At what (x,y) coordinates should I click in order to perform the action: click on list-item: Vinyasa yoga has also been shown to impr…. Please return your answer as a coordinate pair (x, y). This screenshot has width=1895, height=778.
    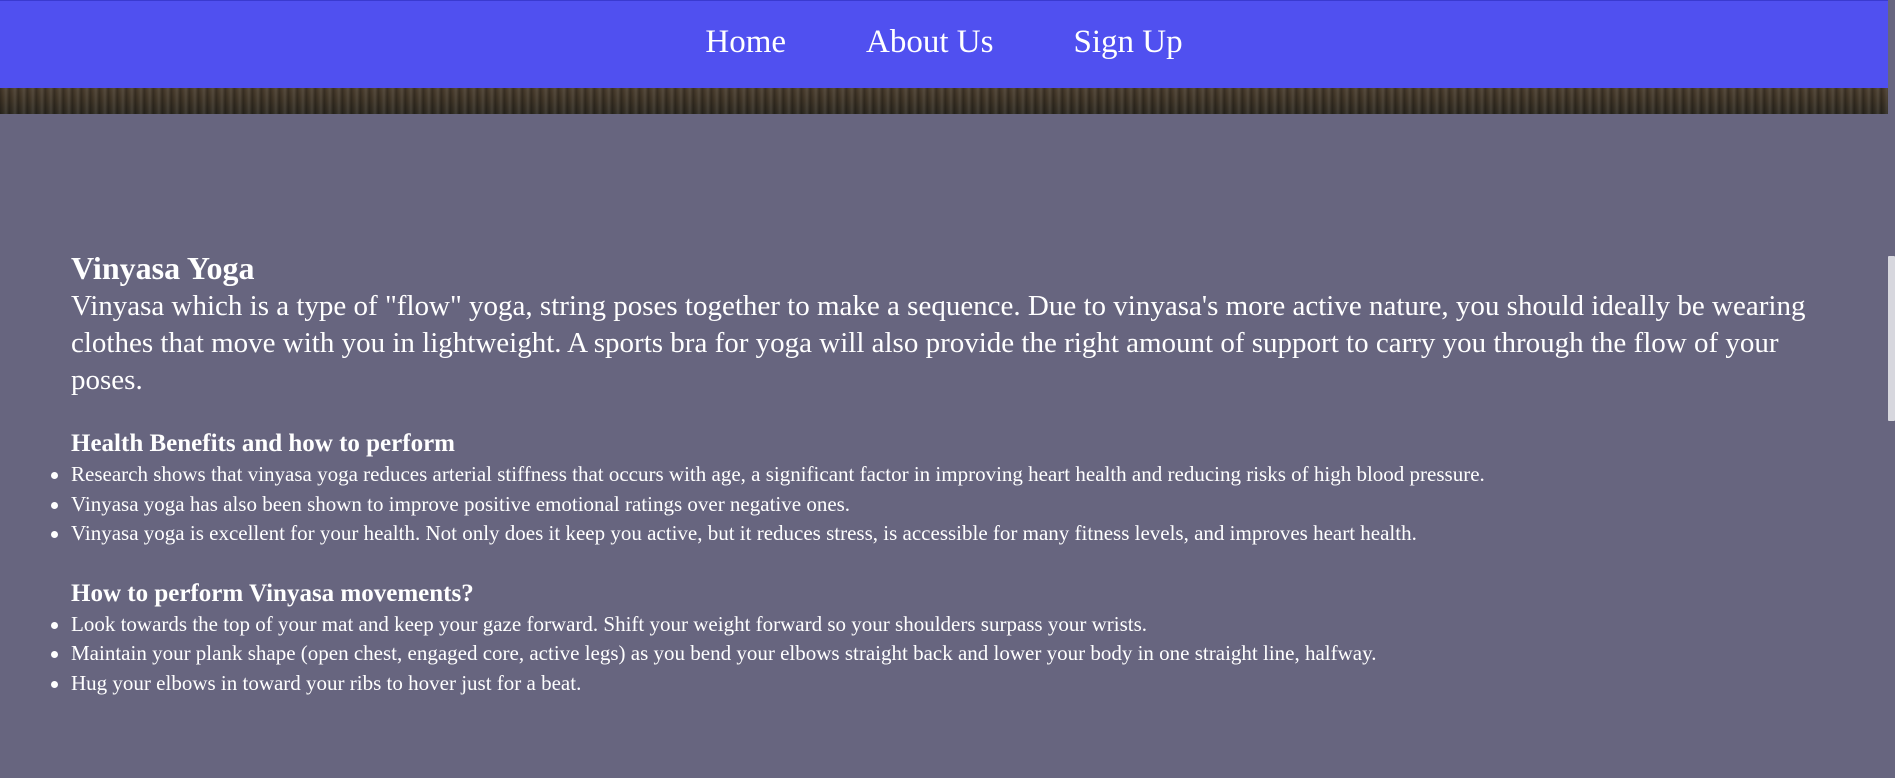
    Looking at the image, I should click on (931, 505).